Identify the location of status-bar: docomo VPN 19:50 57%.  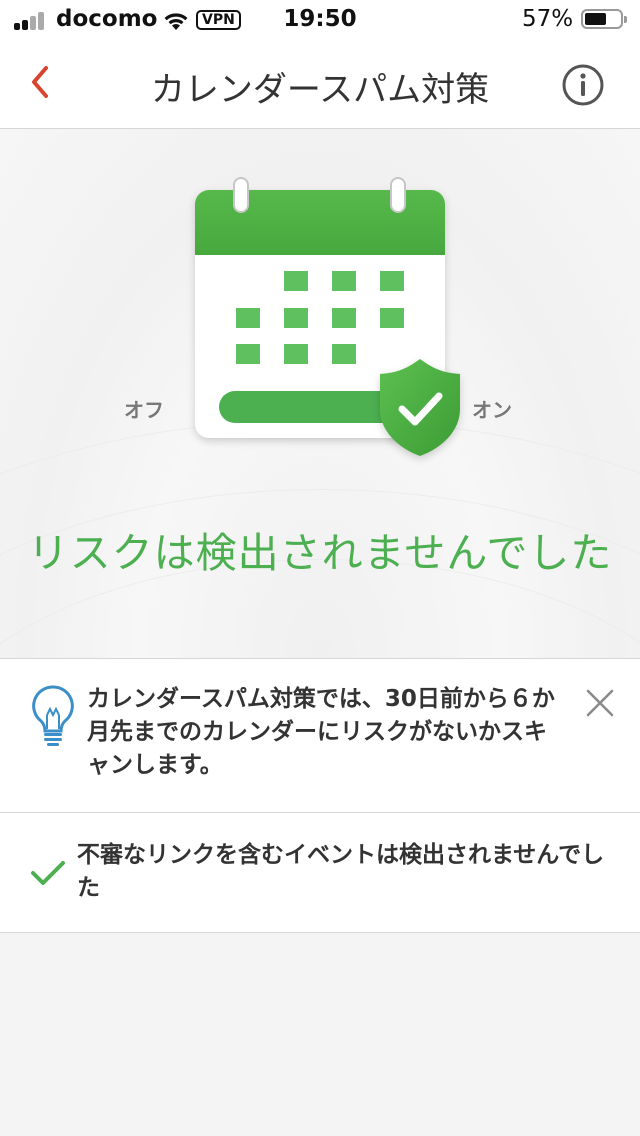
(320, 20).